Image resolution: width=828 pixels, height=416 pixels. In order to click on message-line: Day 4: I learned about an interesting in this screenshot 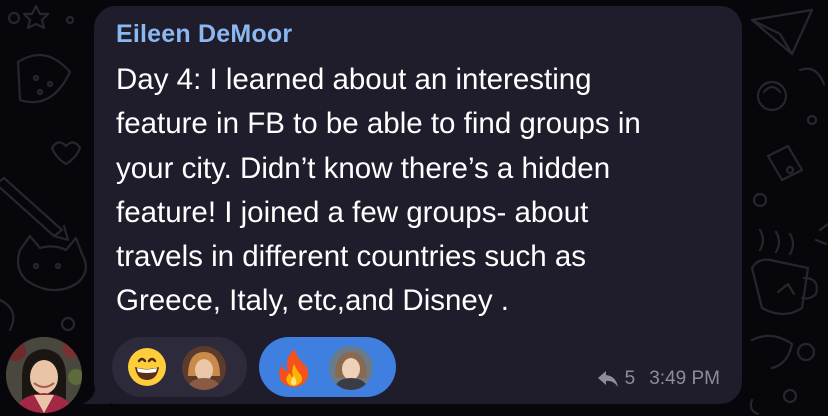, I will do `click(354, 79)`.